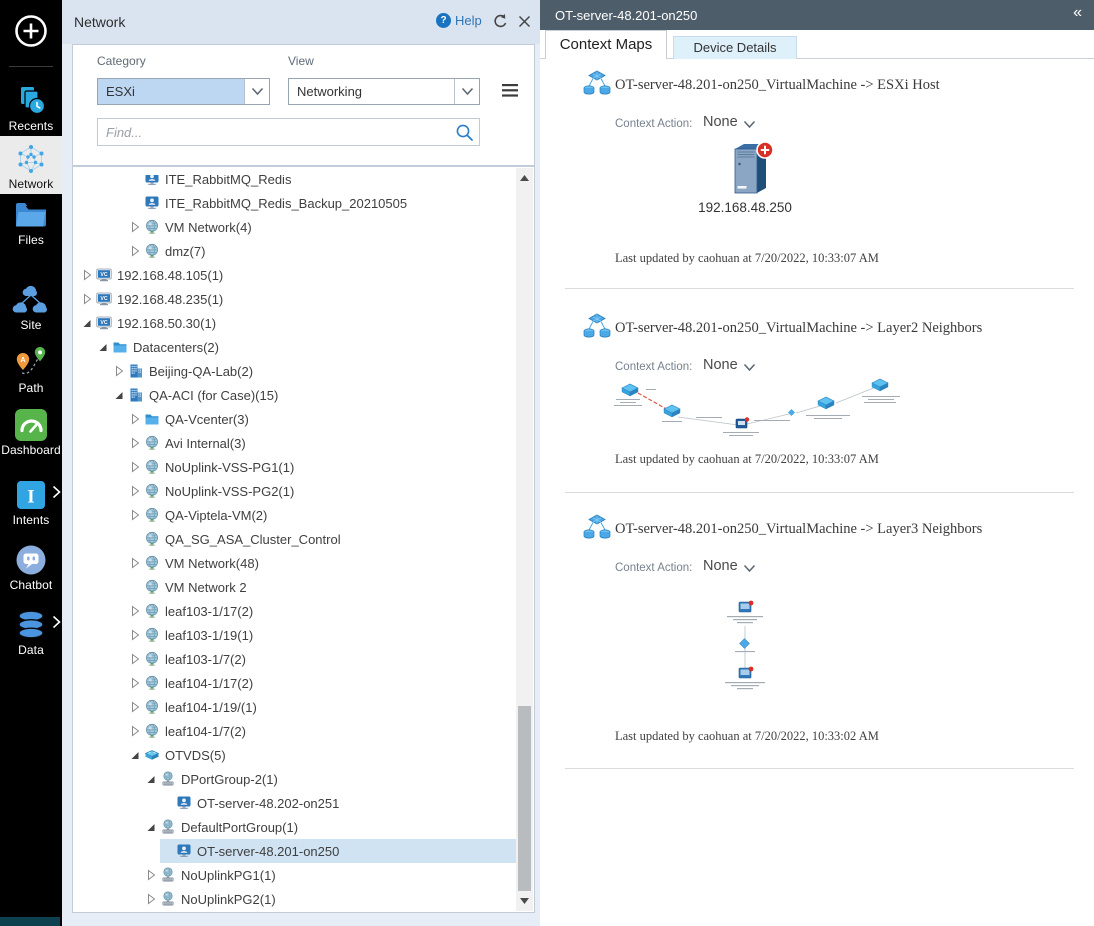 This screenshot has width=1094, height=926. What do you see at coordinates (31, 304) in the screenshot?
I see `sidebar-item-site: Site` at bounding box center [31, 304].